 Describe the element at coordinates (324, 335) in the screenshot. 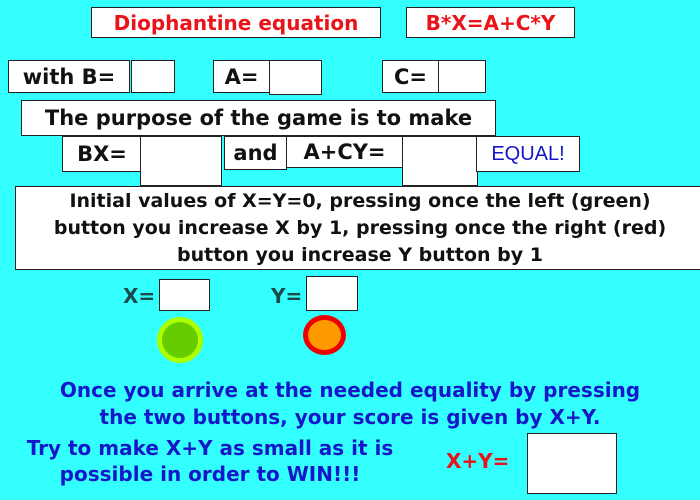

I see `red-increase-y-button` at that location.